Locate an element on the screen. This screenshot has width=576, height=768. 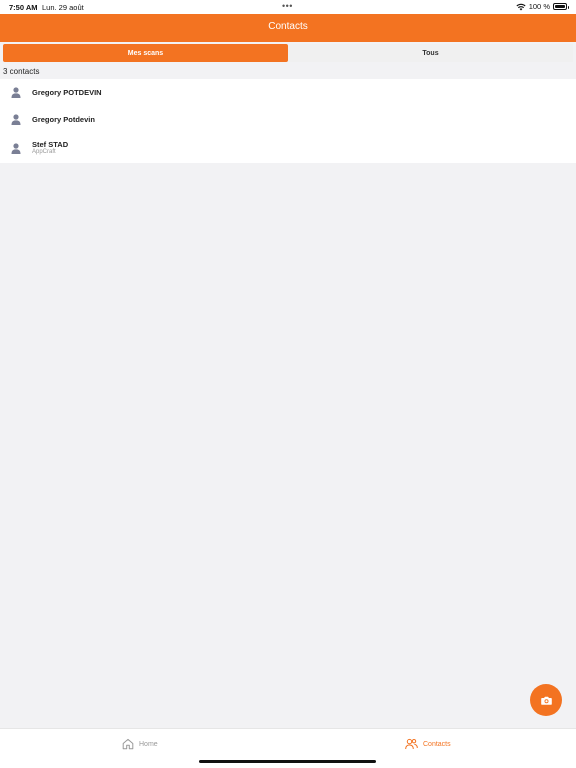
nav-home-label: Home is located at coordinates (148, 744).